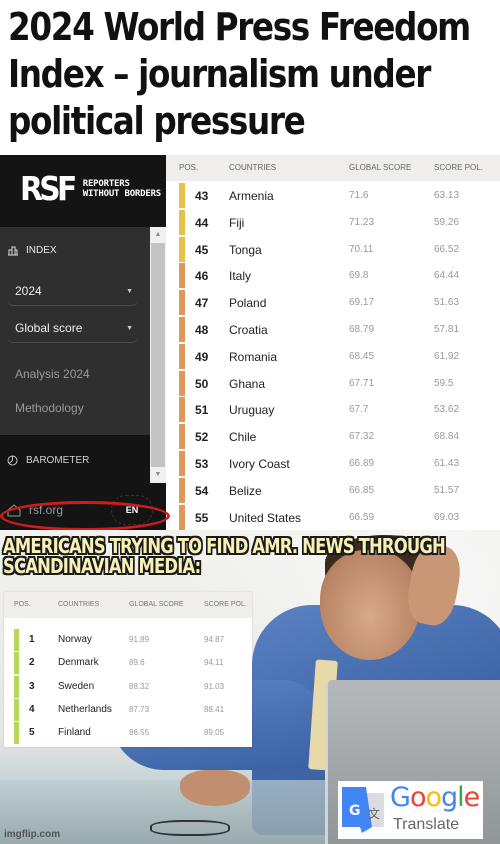 The width and height of the screenshot is (500, 844). I want to click on rsf-logo-text: REPORTERS WITHOUT BORDERS, so click(122, 189).